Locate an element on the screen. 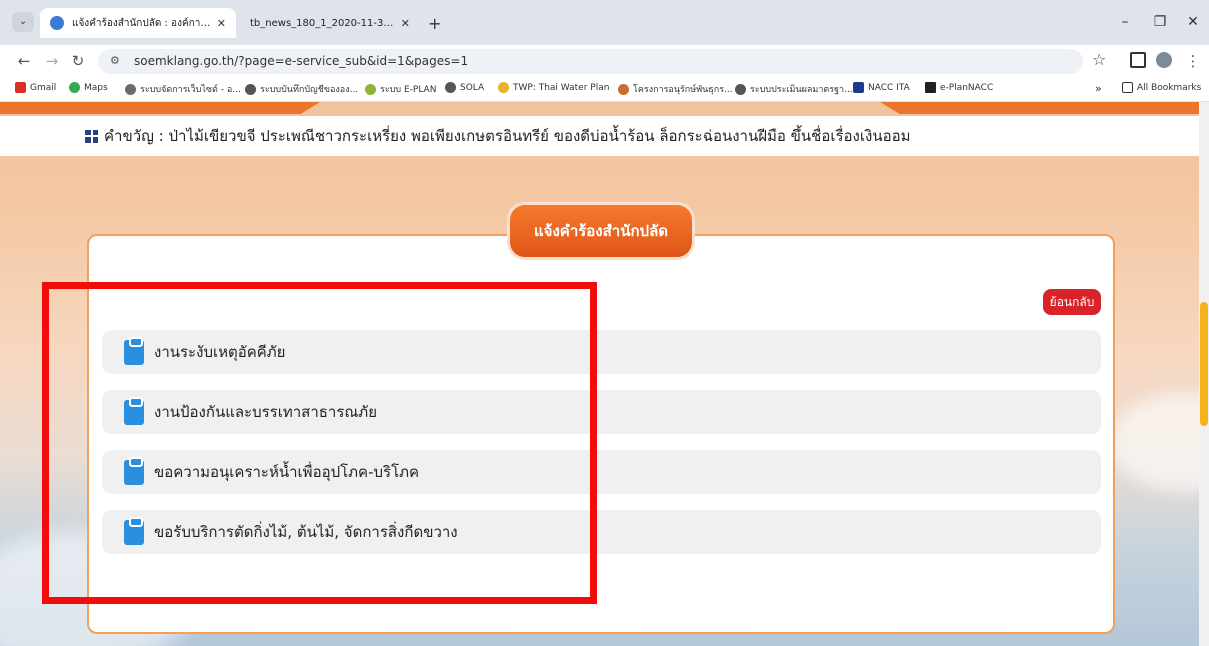  tab-title: แจ้งคำร้องสำนักปลัด : องค์การบริหาร is located at coordinates (141, 23).